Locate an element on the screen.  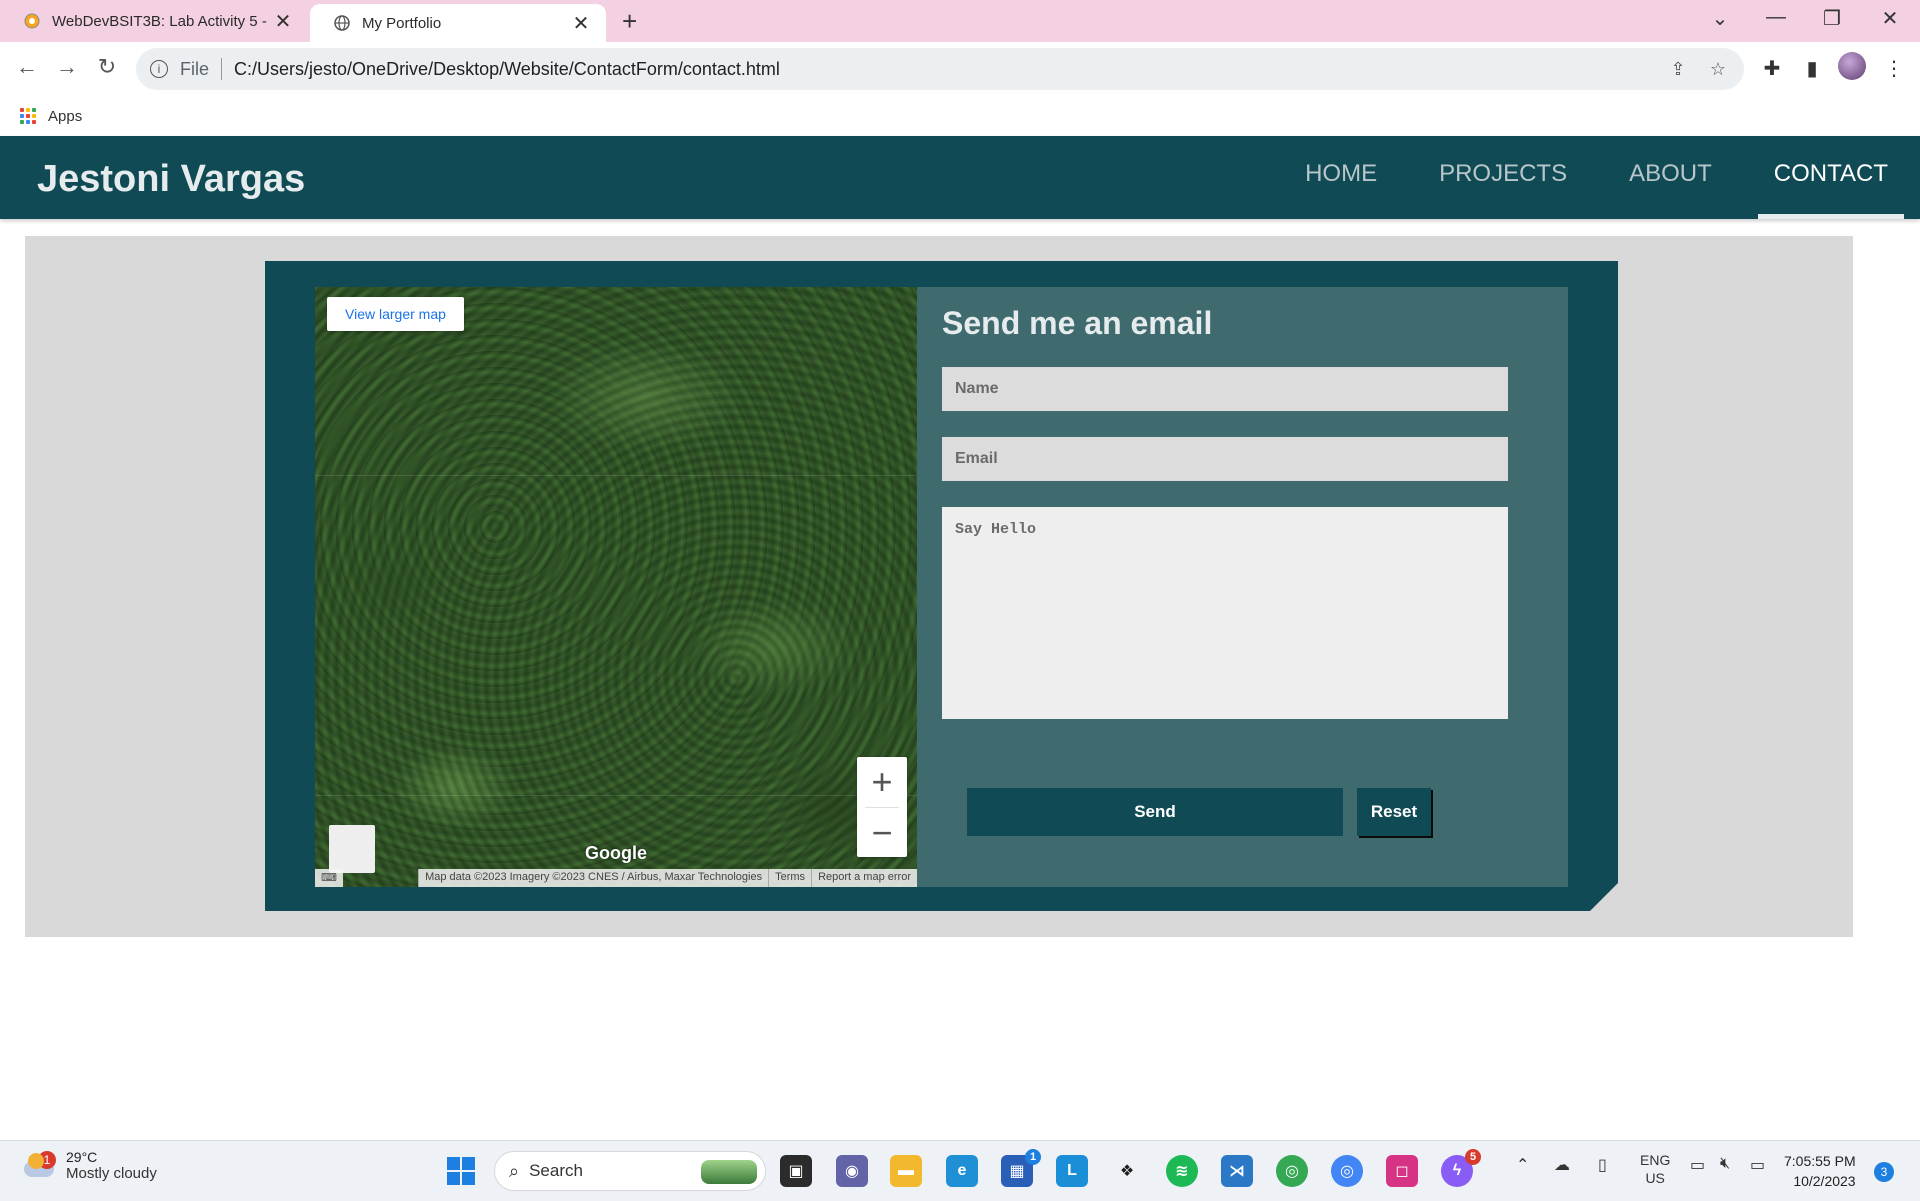
email-field is located at coordinates (1225, 459).